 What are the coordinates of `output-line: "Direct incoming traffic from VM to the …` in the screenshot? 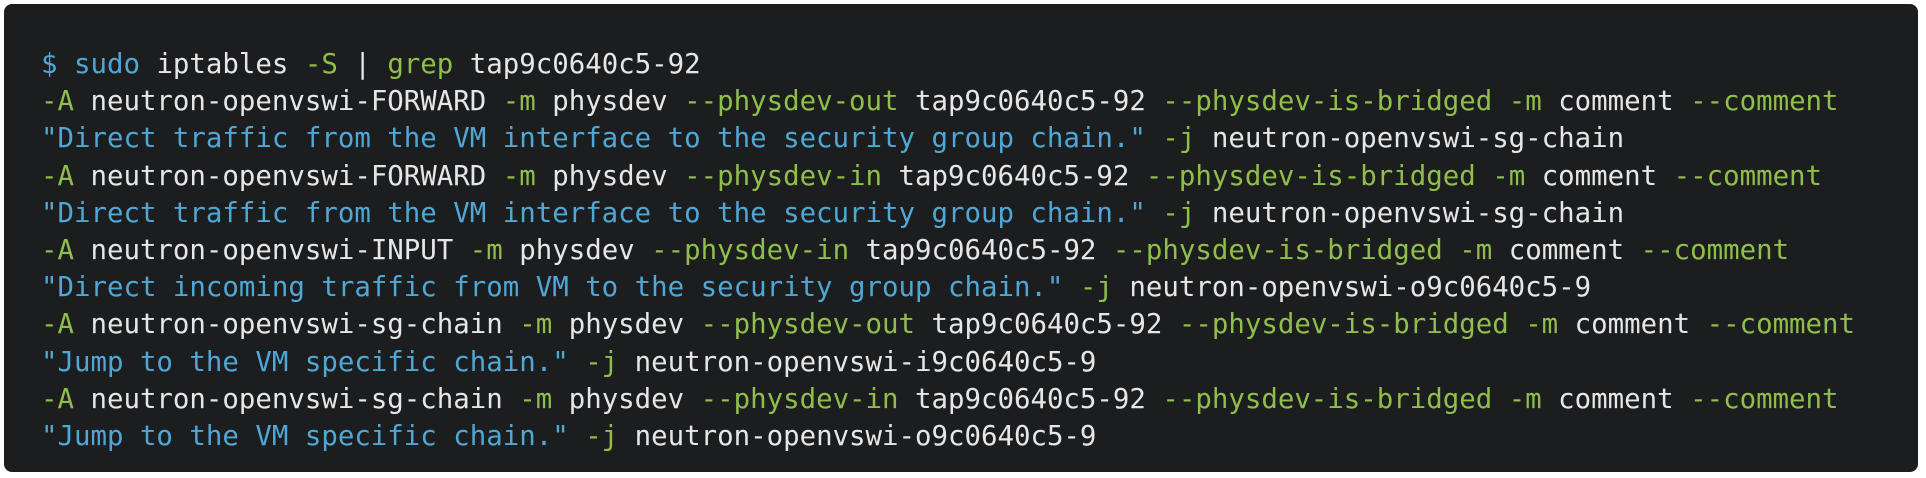 It's located at (979, 287).